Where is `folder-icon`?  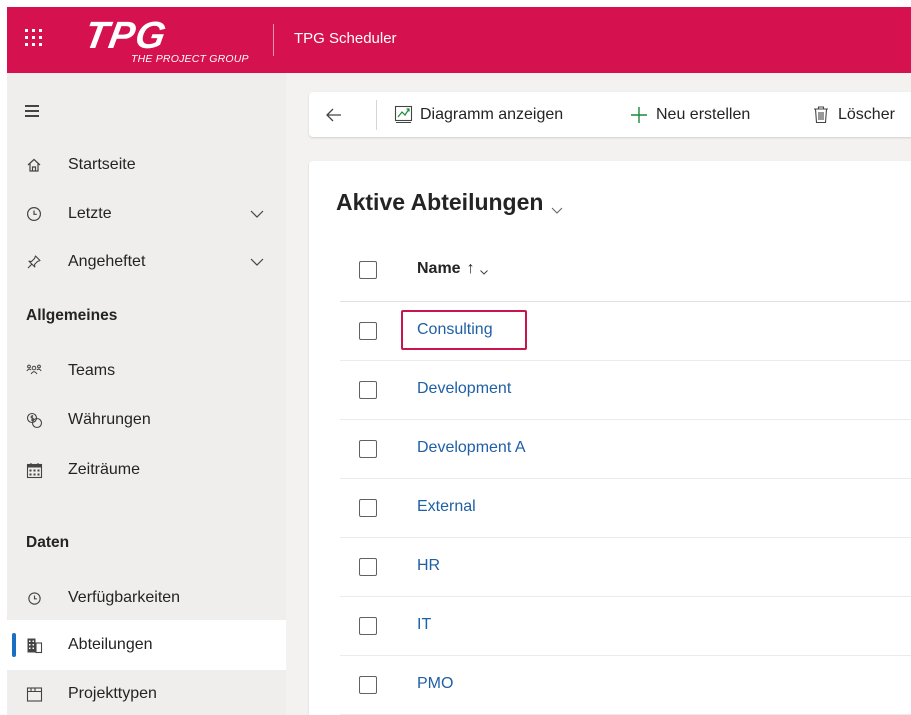
folder-icon is located at coordinates (34, 694).